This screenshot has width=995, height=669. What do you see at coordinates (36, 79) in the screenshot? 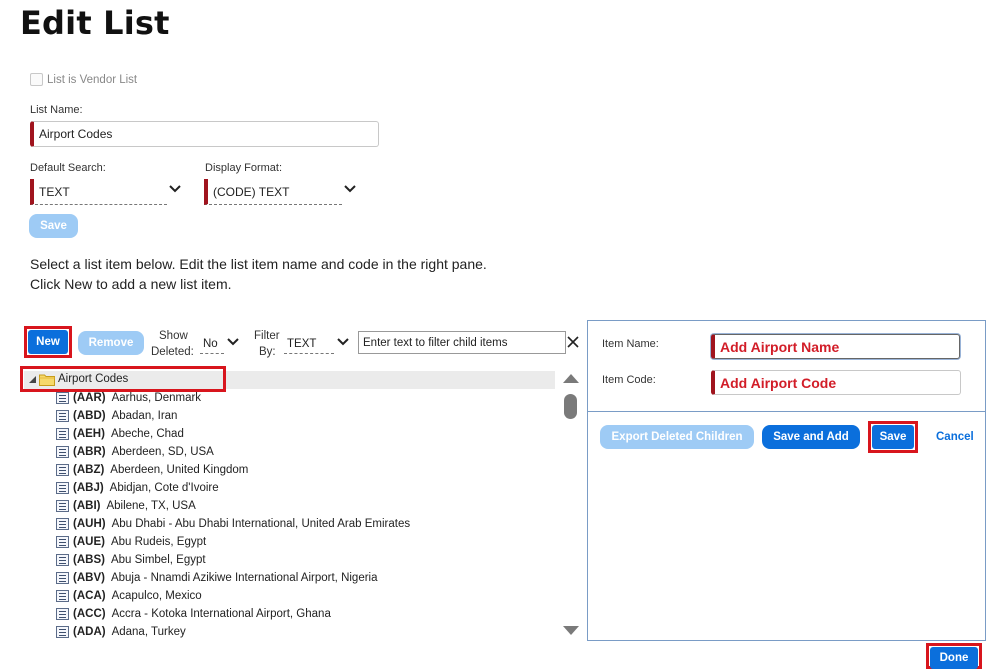
I see `checkbox-box` at bounding box center [36, 79].